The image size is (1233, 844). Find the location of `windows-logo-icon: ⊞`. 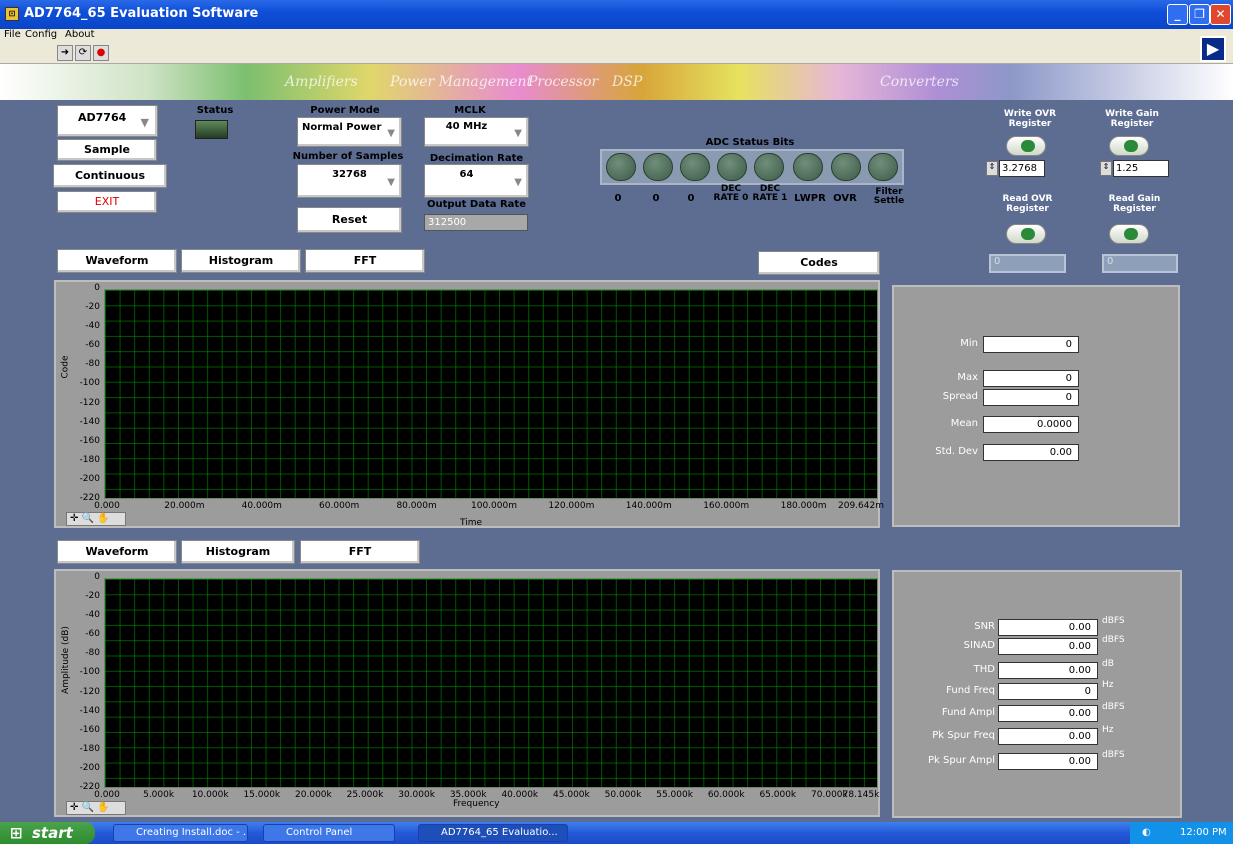

windows-logo-icon: ⊞ is located at coordinates (16, 833).